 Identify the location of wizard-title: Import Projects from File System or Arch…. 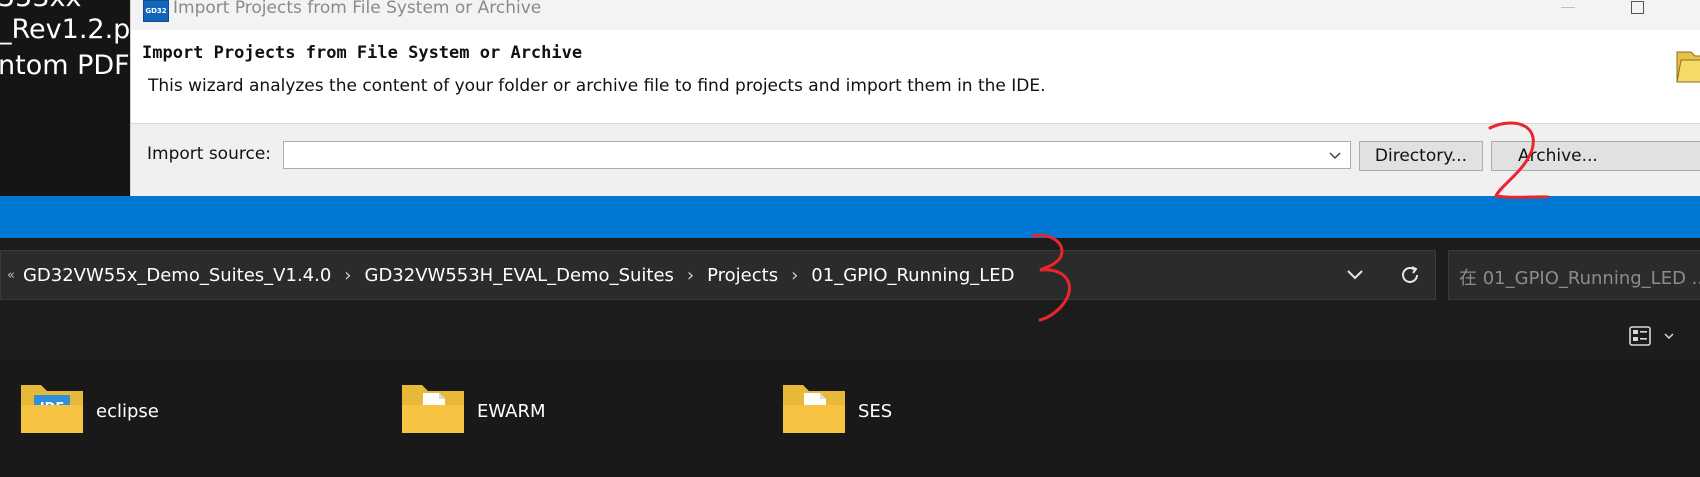
(362, 53).